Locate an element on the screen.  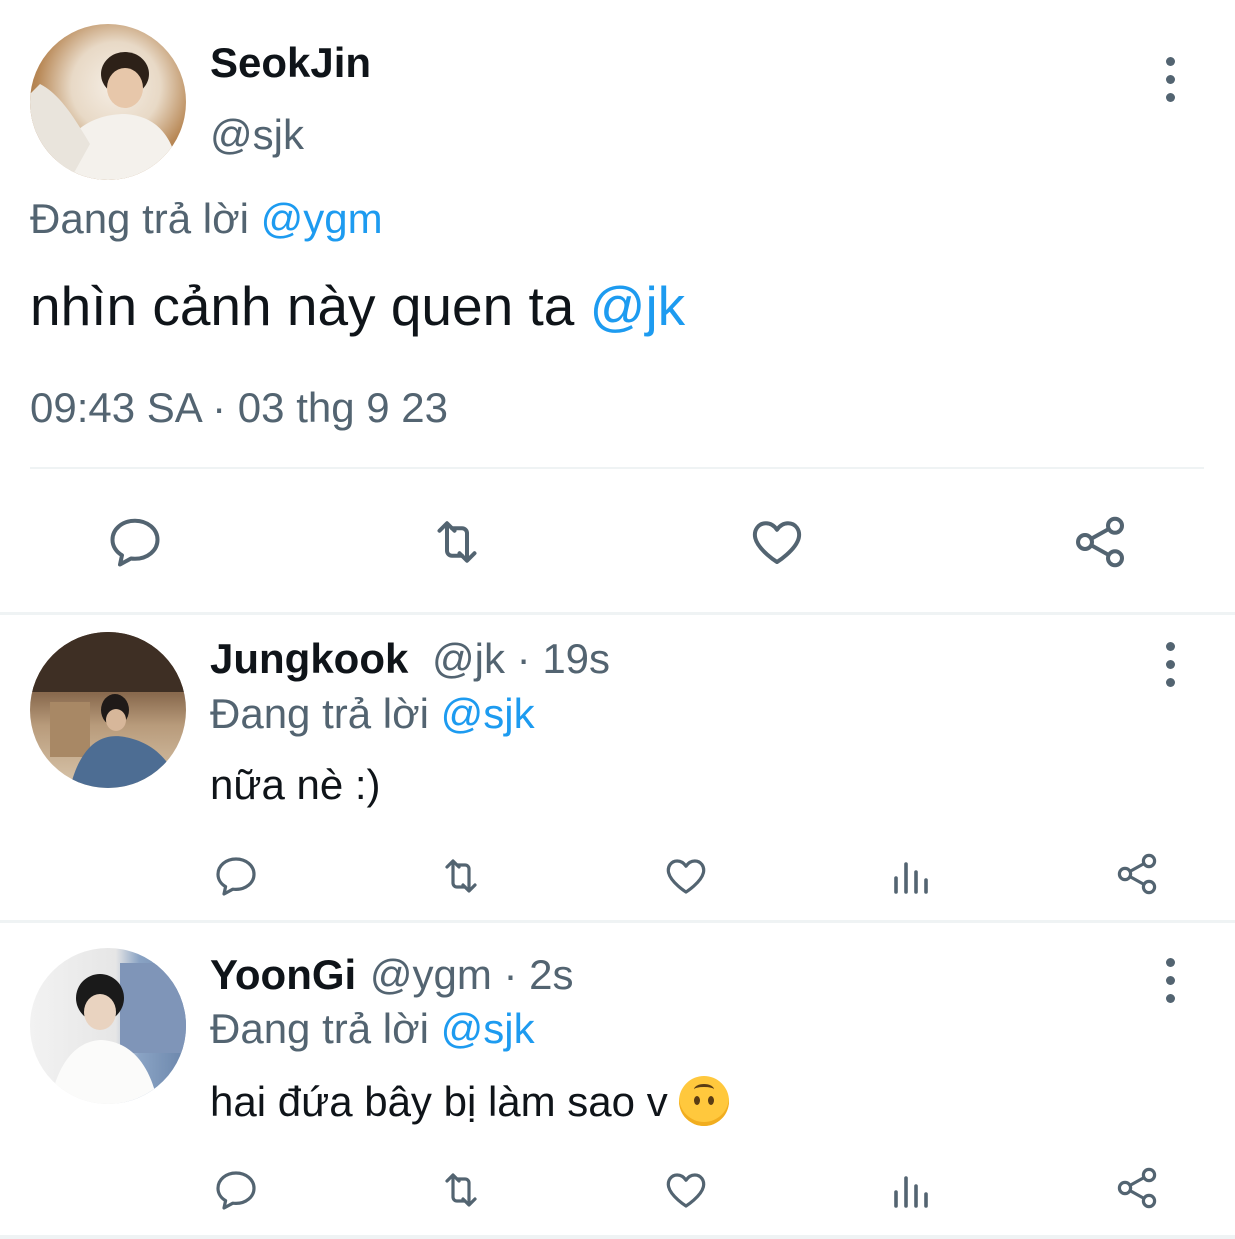
reply-display-name: YoonGi is located at coordinates (283, 974).